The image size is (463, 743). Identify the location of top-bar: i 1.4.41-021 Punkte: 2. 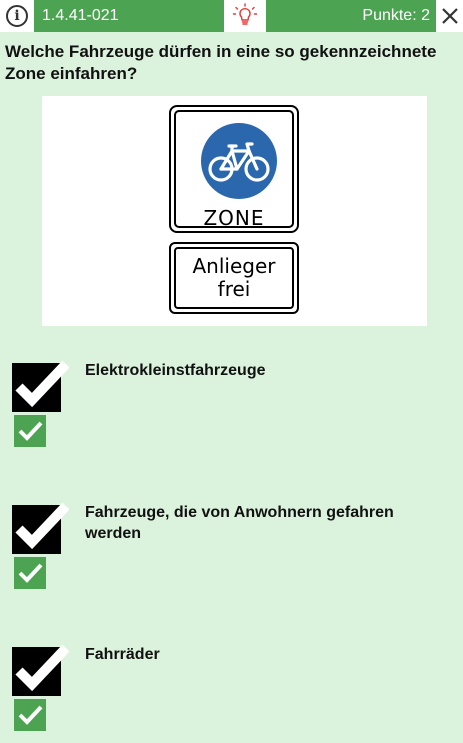
(231, 16).